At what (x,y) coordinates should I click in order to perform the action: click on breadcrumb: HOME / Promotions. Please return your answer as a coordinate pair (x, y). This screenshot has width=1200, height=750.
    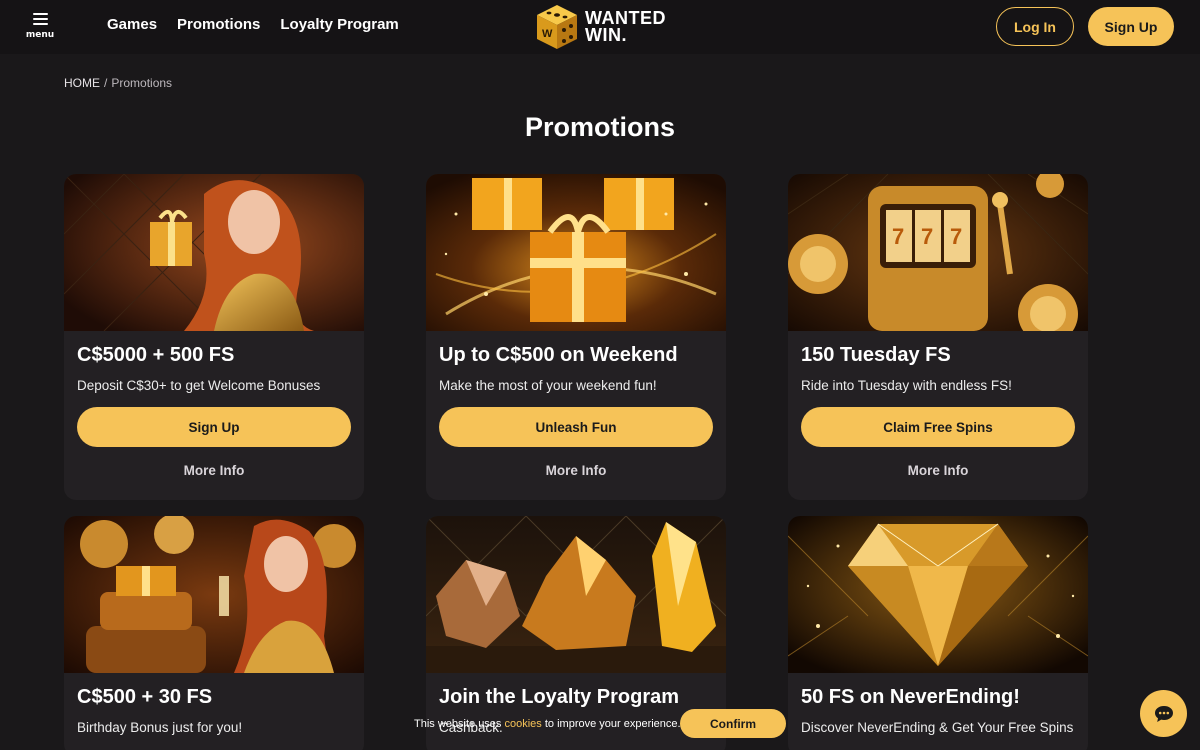
    Looking at the image, I should click on (118, 83).